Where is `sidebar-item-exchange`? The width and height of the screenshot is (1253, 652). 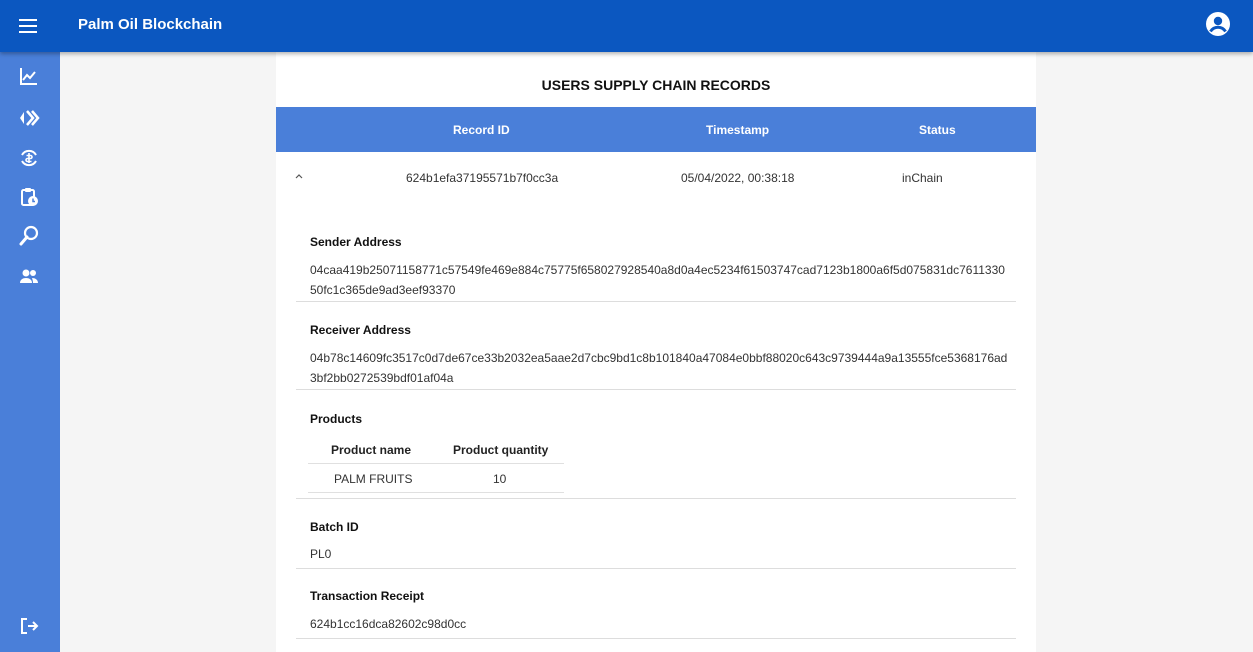
sidebar-item-exchange is located at coordinates (29, 158).